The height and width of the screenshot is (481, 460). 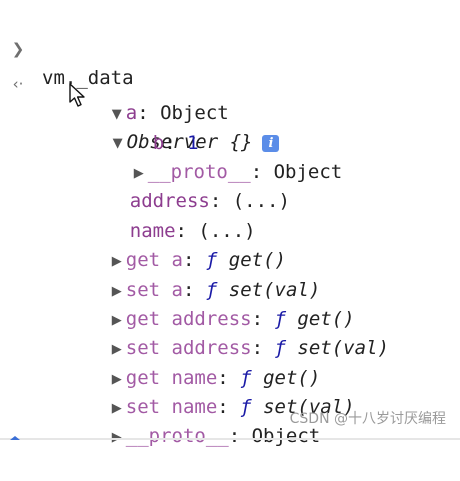 I want to click on tree-row-accessor: ▶ set name: ƒ set(val), so click(x=210, y=391).